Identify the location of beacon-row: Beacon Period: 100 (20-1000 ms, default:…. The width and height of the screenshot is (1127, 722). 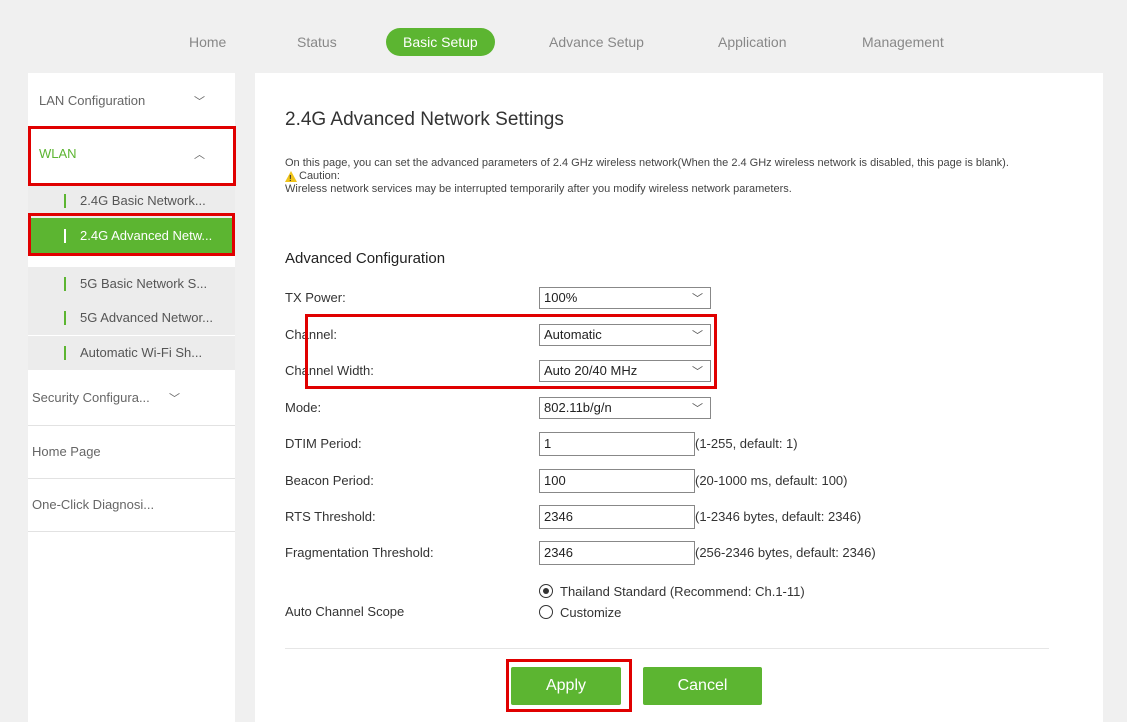
(675, 481).